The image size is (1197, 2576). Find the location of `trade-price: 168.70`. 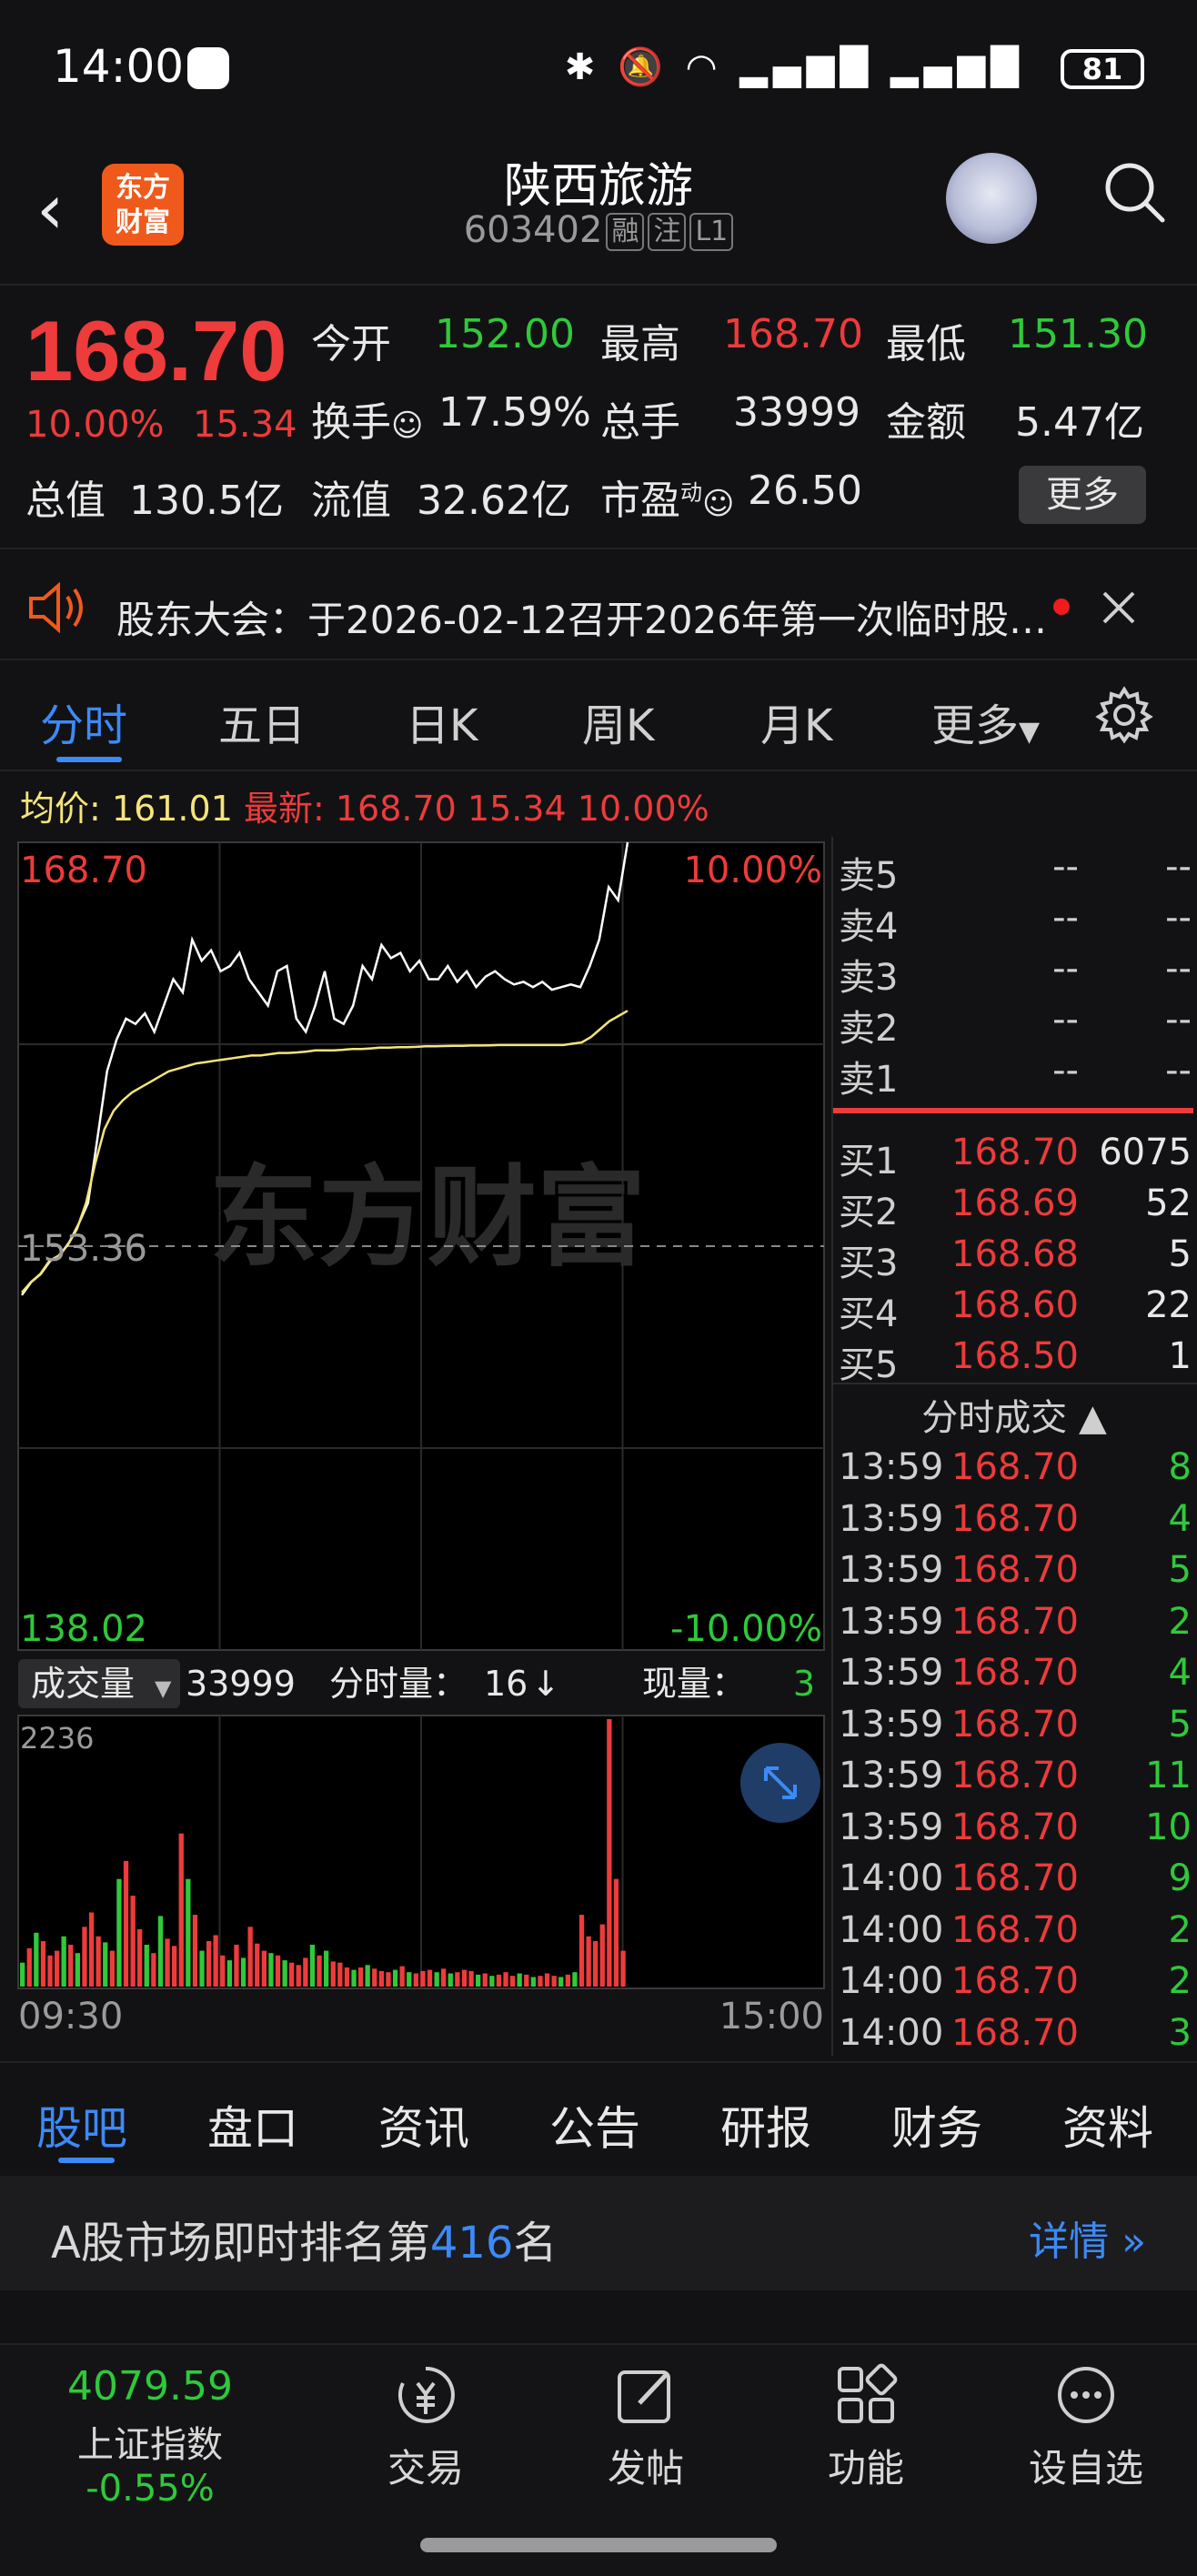

trade-price: 168.70 is located at coordinates (1015, 1621).